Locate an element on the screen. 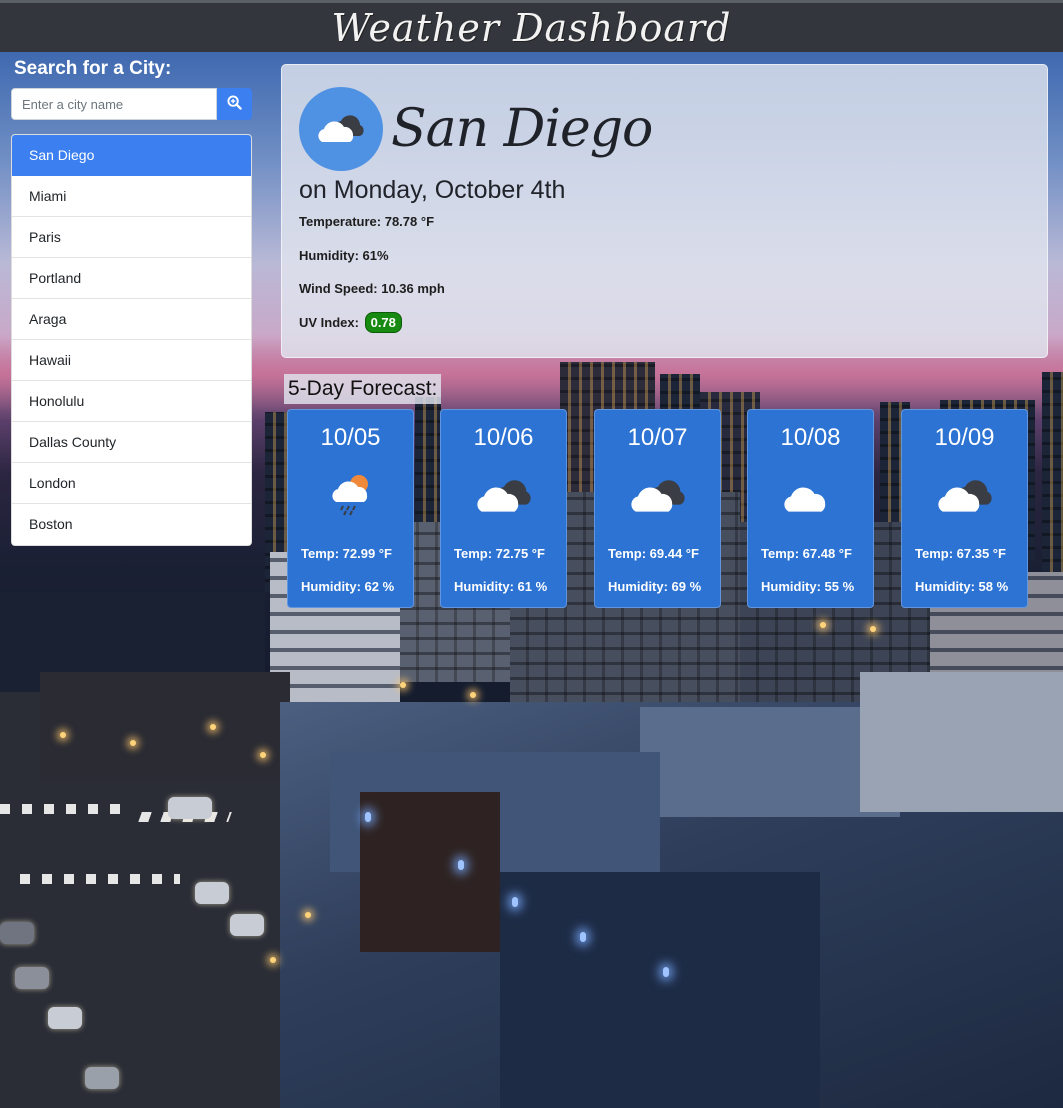 Image resolution: width=1063 pixels, height=1108 pixels. forecast-temp: Temp: 67.35 °F is located at coordinates (960, 553).